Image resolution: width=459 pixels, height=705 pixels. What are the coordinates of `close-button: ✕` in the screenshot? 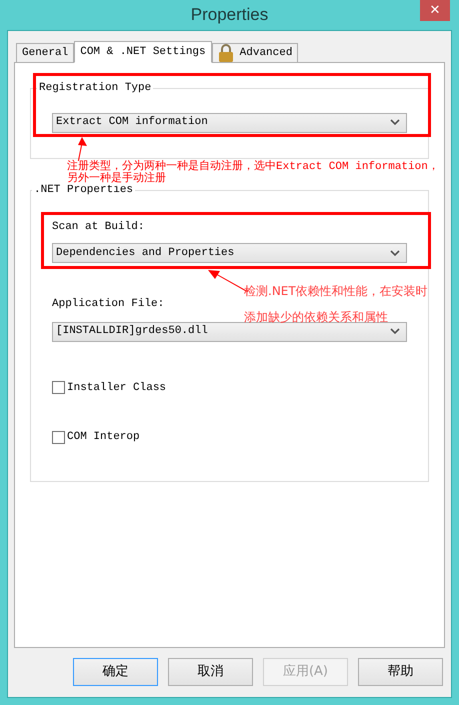 It's located at (435, 10).